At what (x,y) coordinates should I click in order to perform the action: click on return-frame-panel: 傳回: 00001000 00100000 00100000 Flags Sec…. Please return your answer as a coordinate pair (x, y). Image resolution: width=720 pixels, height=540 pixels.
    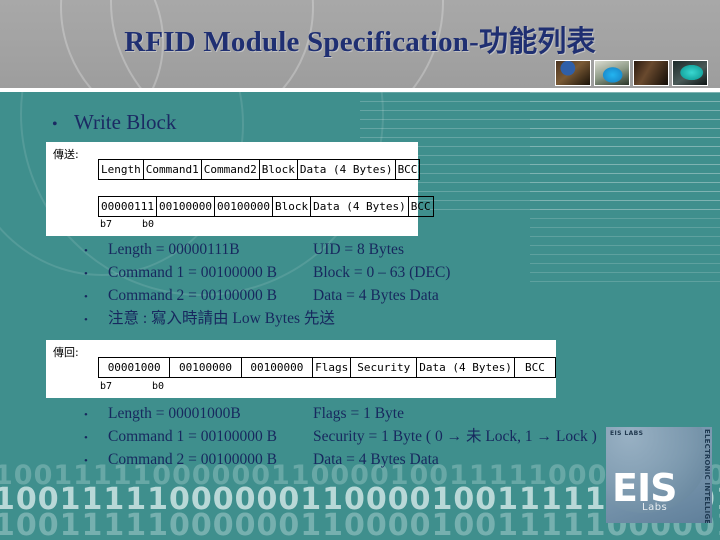
    Looking at the image, I should click on (301, 369).